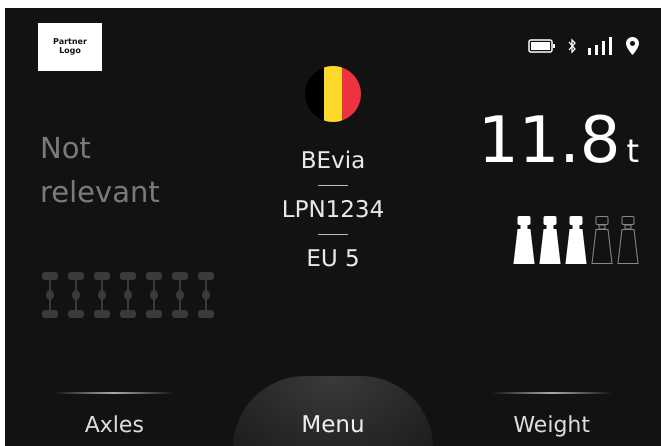 The width and height of the screenshot is (661, 446). I want to click on location-pin-icon, so click(632, 46).